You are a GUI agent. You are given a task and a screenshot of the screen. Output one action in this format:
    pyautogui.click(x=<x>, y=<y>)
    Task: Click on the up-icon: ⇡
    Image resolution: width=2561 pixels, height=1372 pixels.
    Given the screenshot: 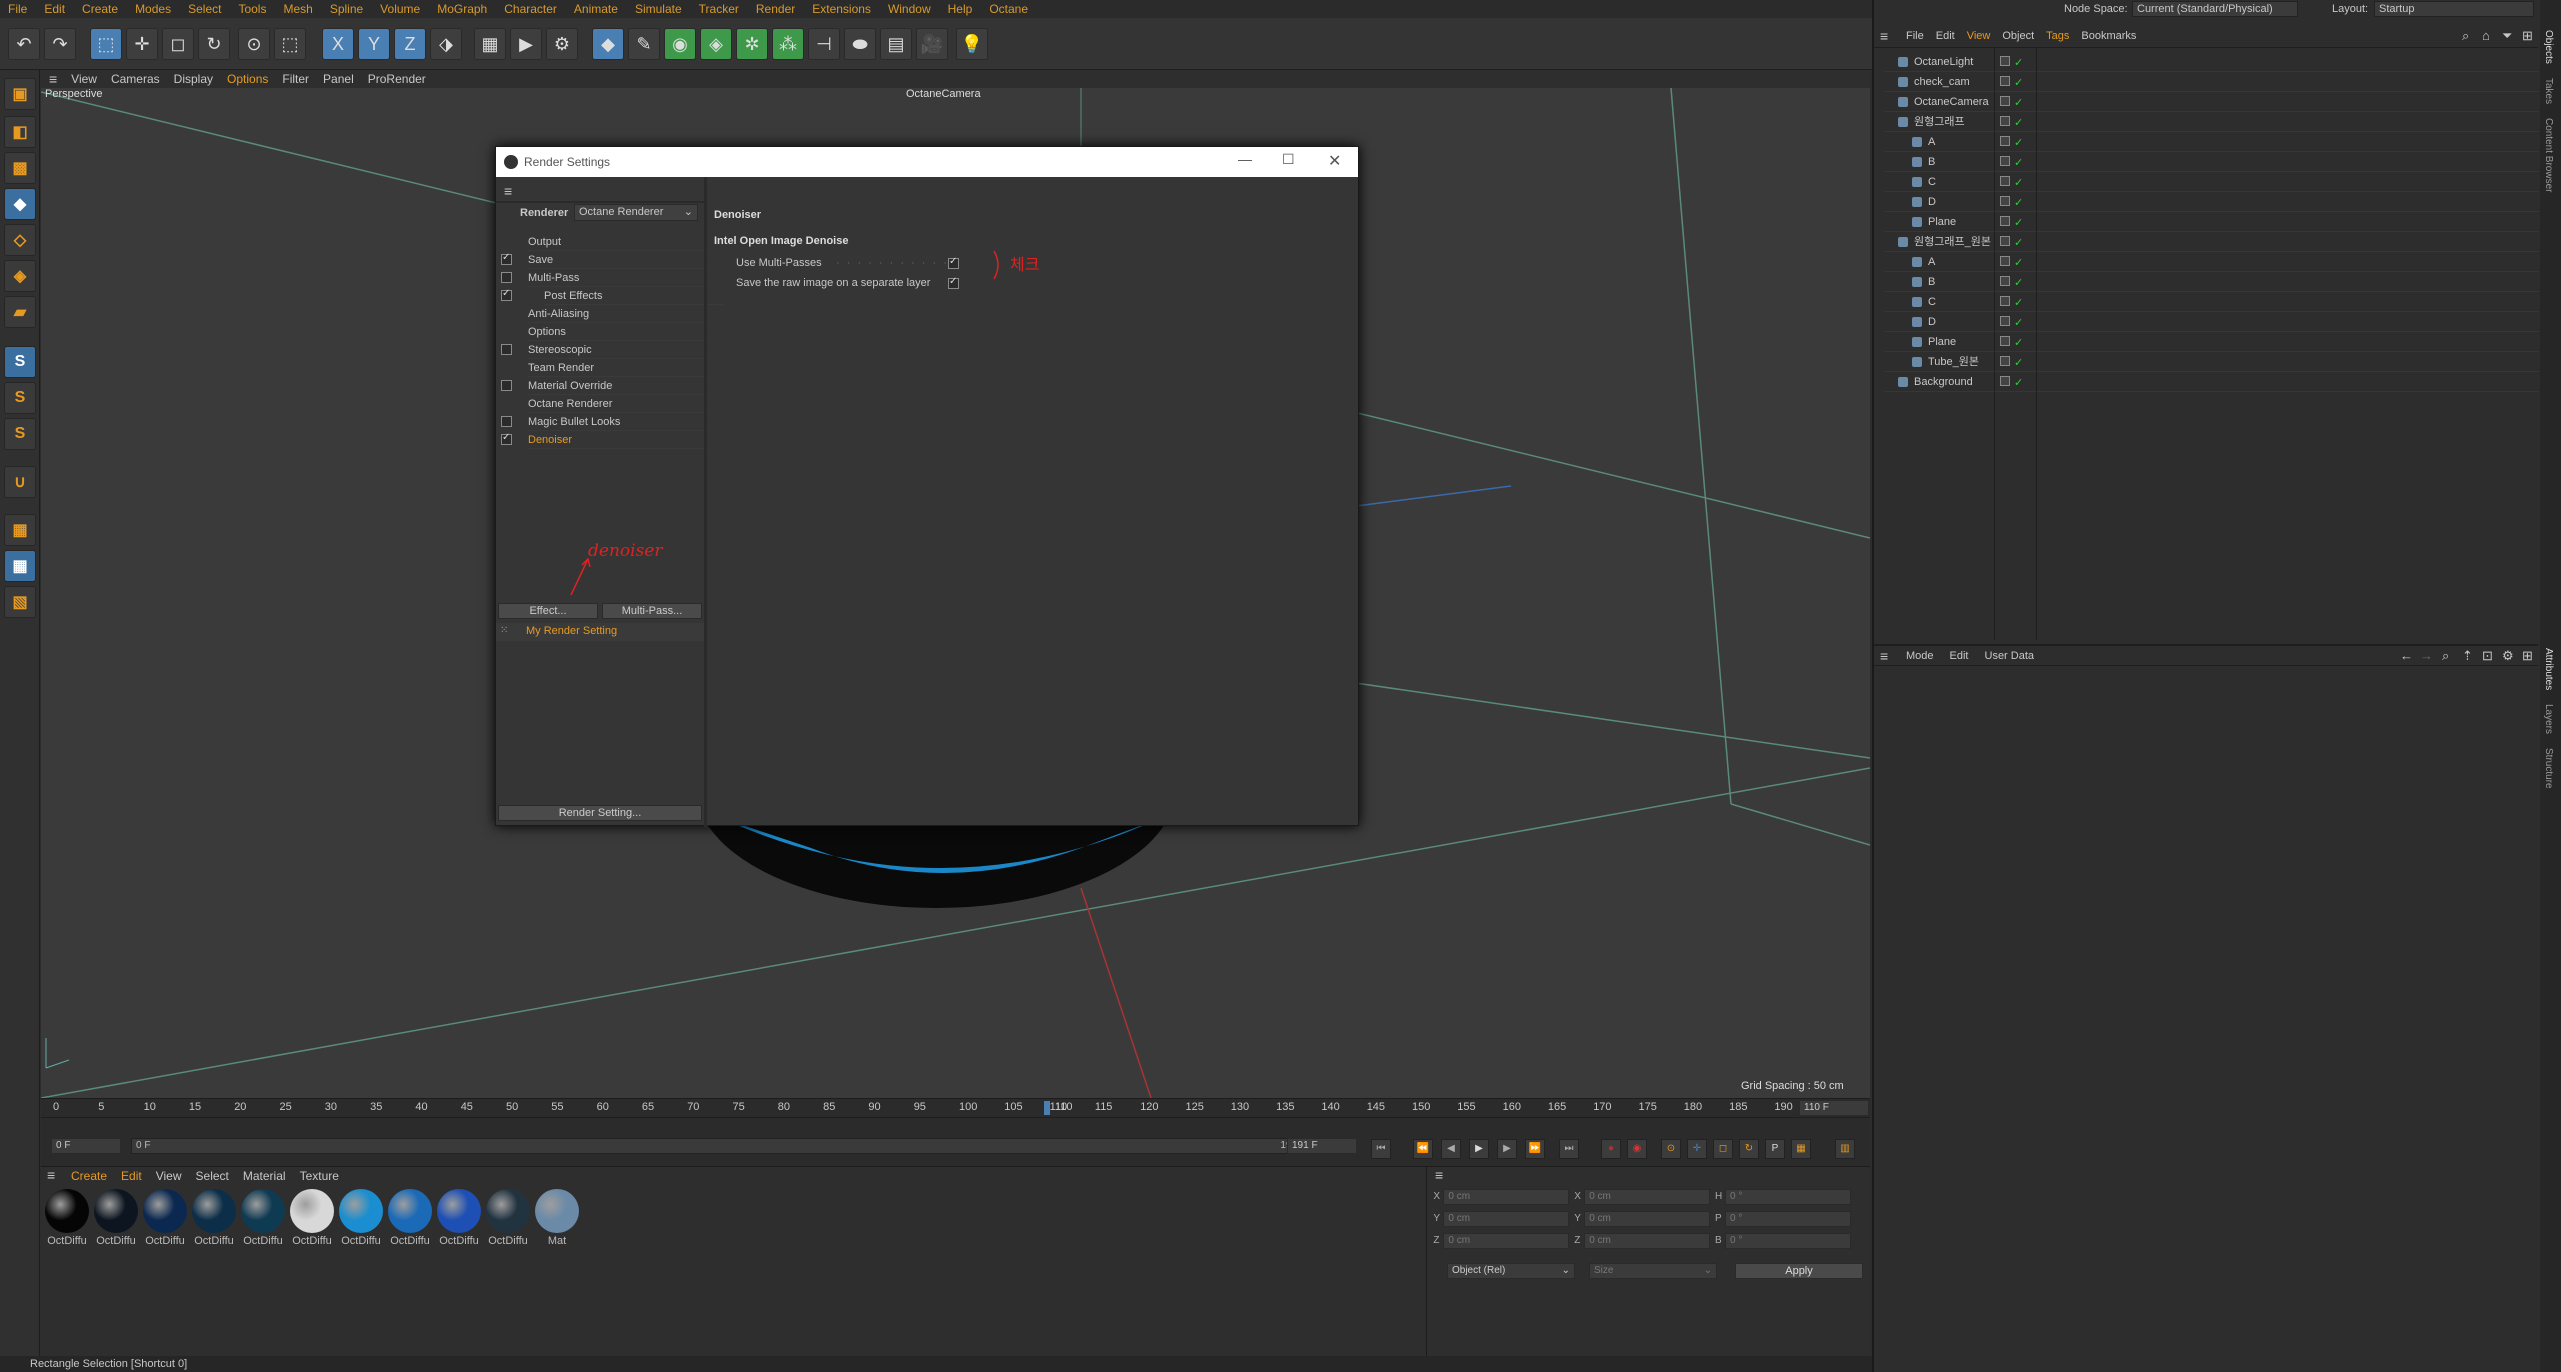 What is the action you would take?
    pyautogui.click(x=2467, y=656)
    